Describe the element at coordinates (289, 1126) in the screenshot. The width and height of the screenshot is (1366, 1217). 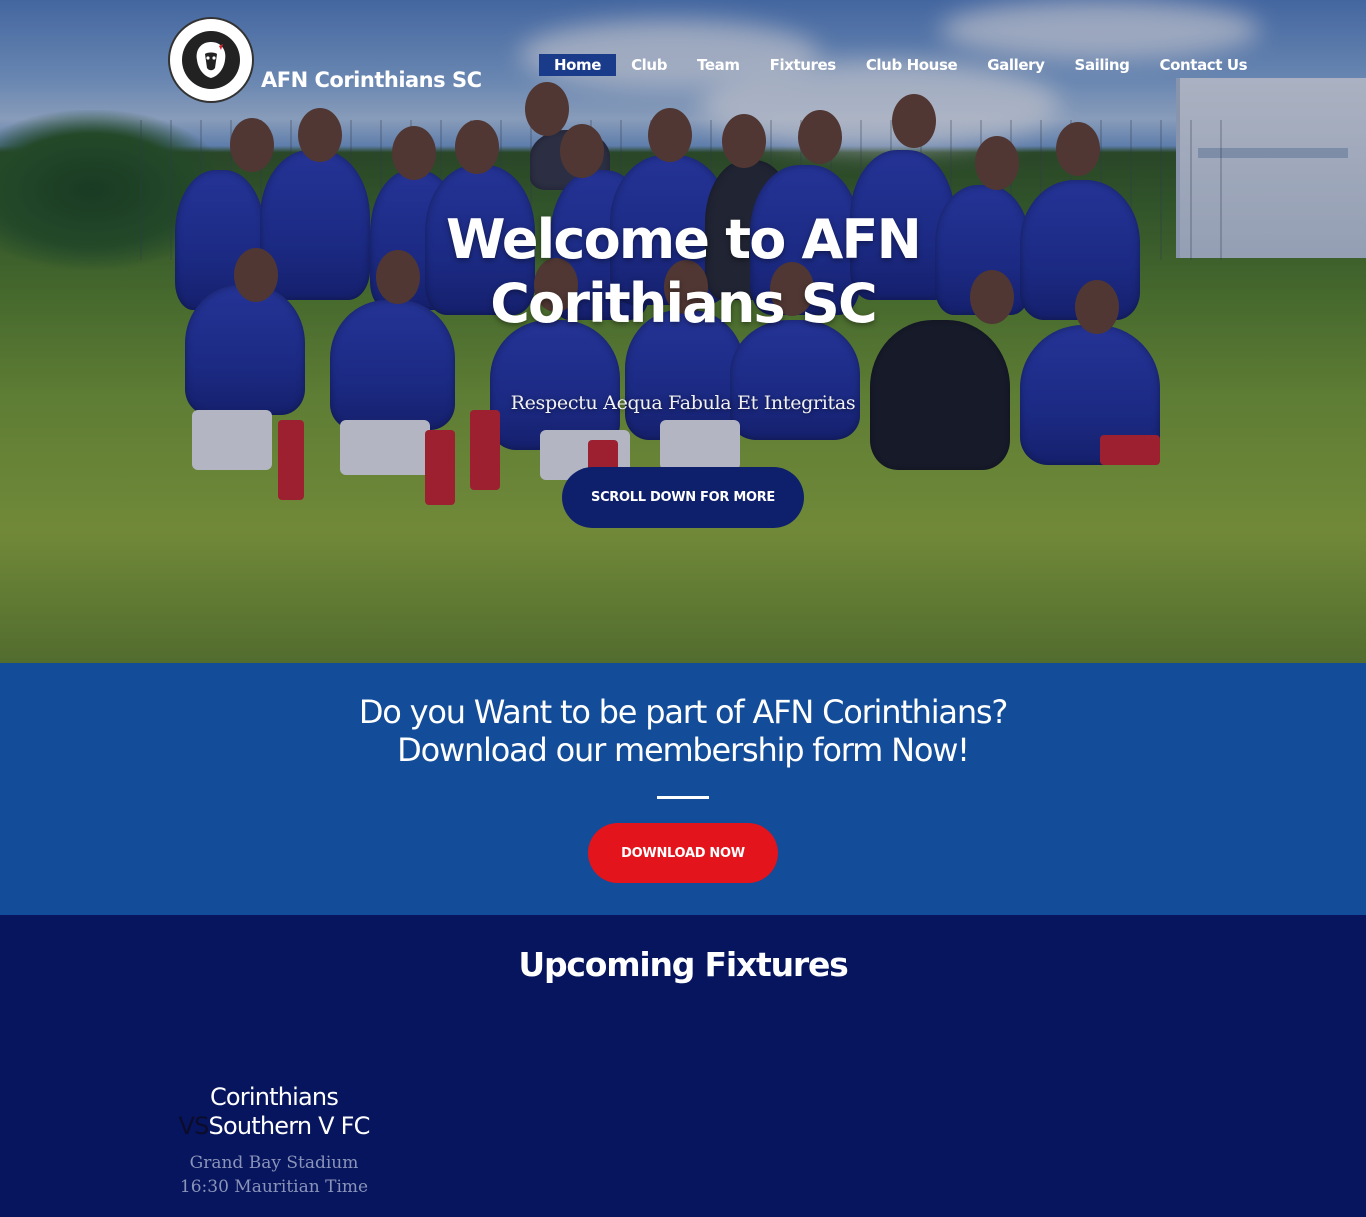
I see `fixture-away-team: Southern V FC` at that location.